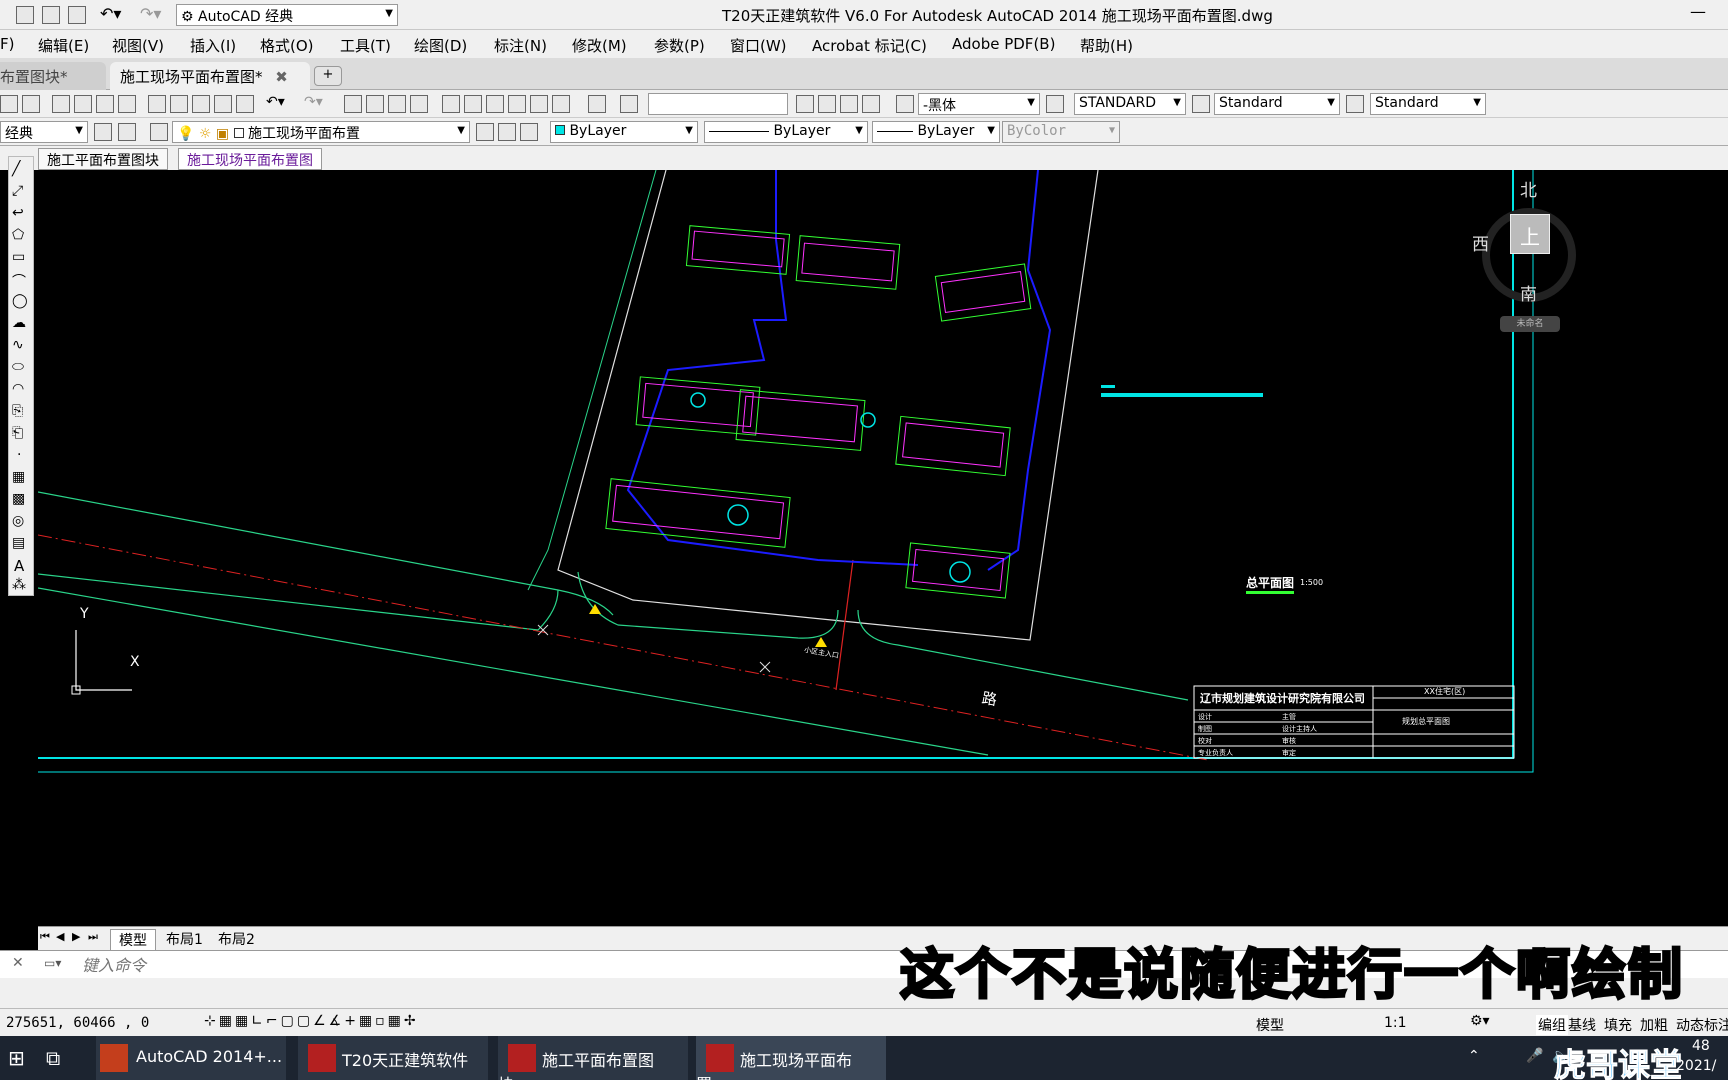  I want to click on annotation-scale: 1:1, so click(1395, 1023).